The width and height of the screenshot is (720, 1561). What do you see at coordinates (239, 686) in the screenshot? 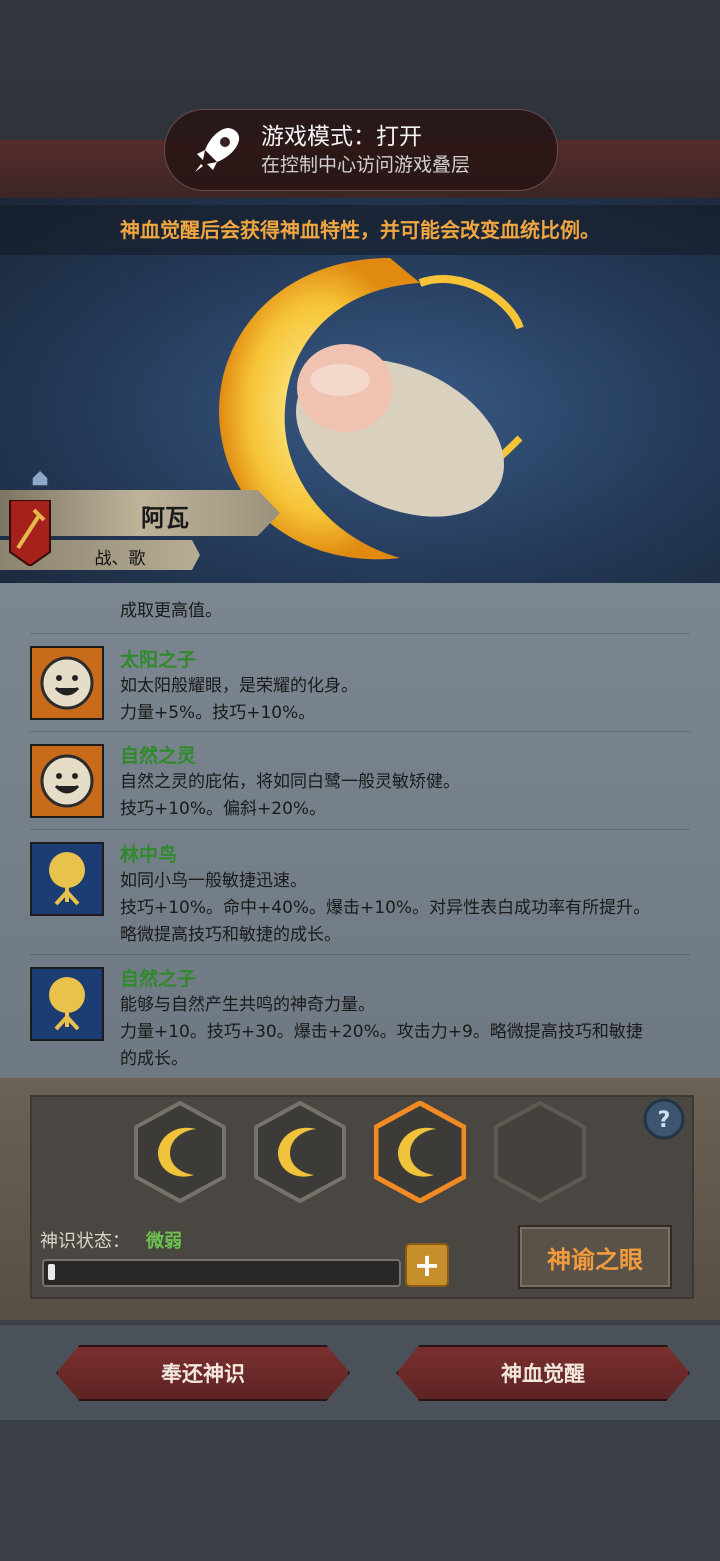
I see `trait-desc-line: 如太阳般耀眼，是荣耀的化身。` at bounding box center [239, 686].